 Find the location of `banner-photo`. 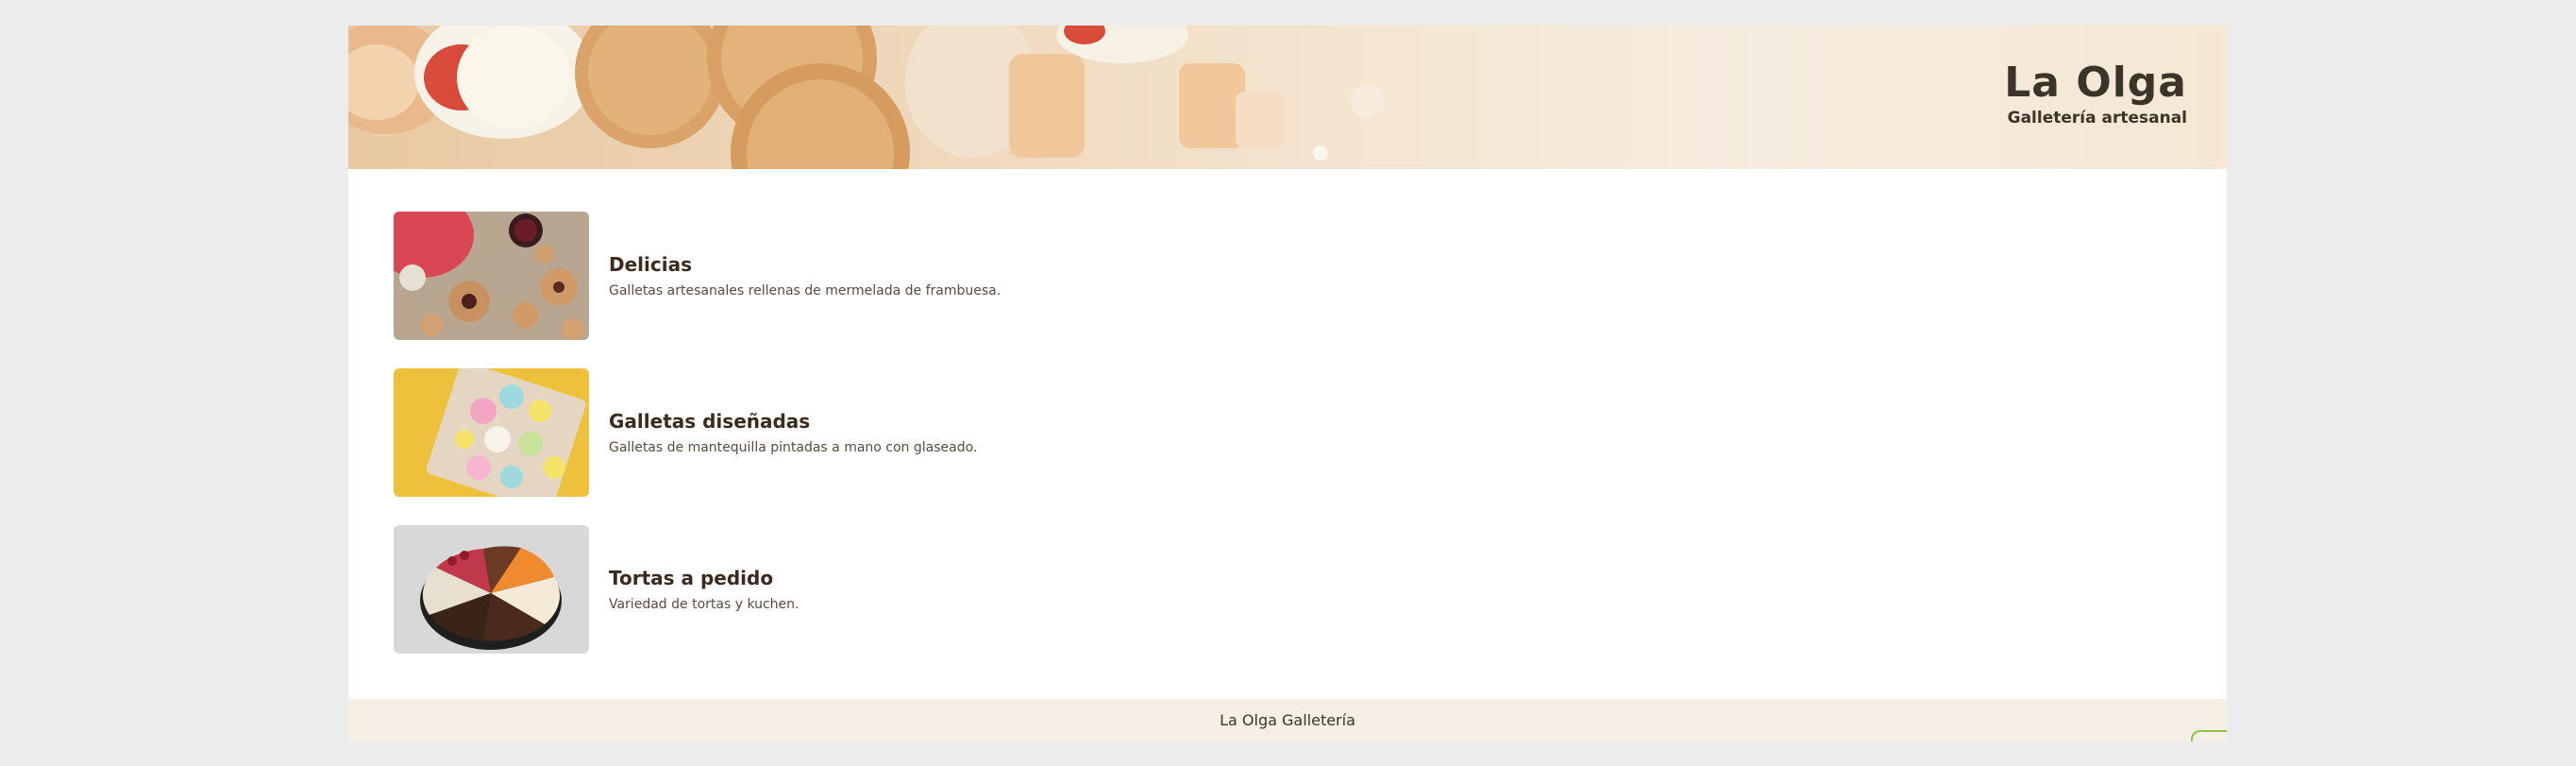

banner-photo is located at coordinates (867, 97).